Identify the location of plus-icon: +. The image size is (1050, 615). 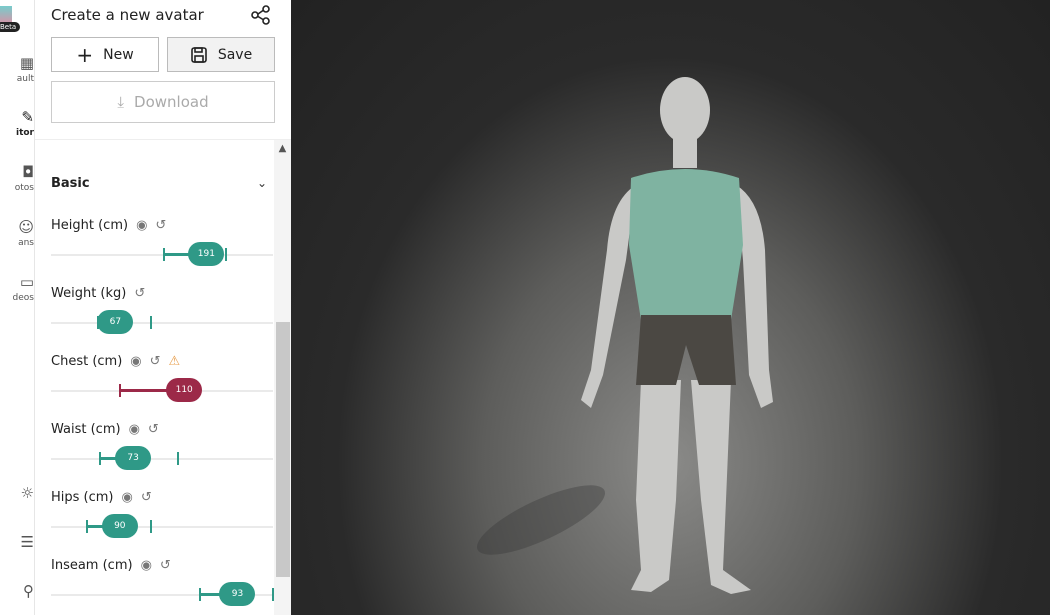
(85, 54).